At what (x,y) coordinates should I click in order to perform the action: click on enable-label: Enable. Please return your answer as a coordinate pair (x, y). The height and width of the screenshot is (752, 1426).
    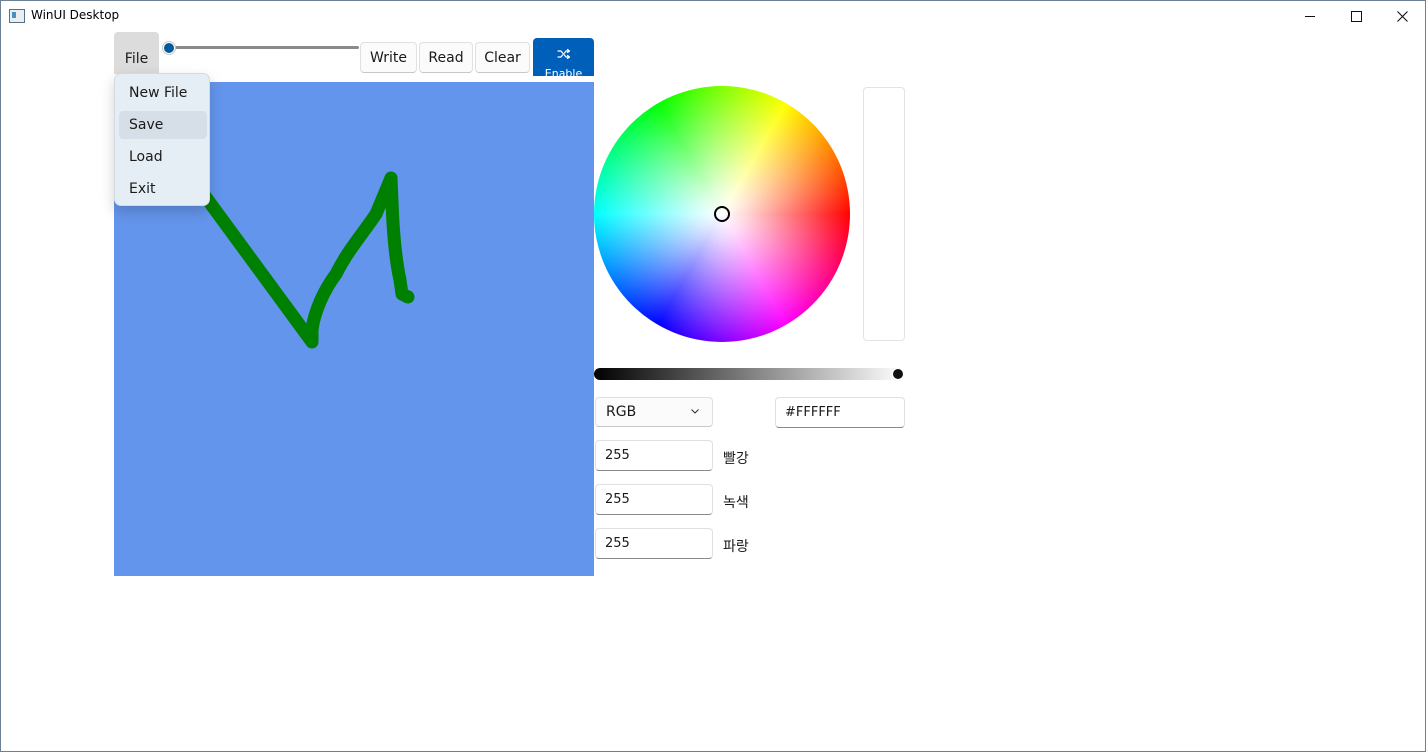
    Looking at the image, I should click on (563, 71).